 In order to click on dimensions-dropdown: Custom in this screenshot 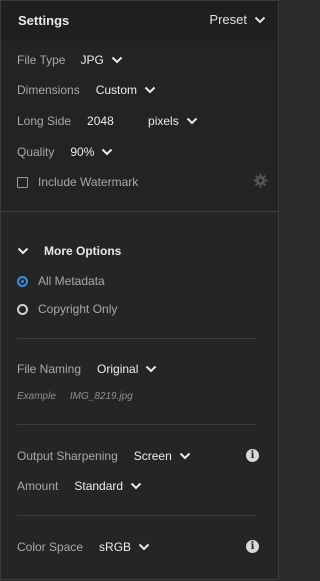, I will do `click(126, 90)`.